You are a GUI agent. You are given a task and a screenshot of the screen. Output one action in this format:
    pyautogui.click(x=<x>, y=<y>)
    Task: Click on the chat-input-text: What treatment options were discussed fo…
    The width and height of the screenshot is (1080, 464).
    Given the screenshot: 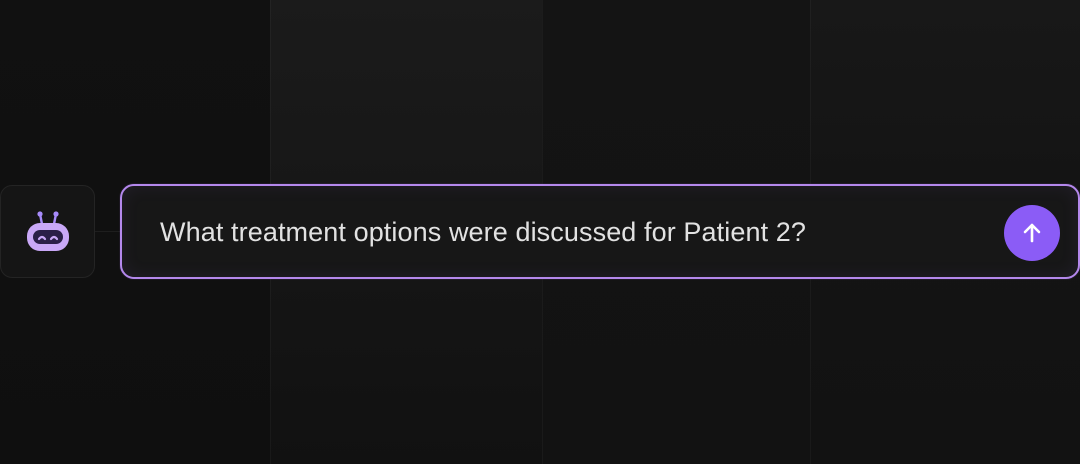 What is the action you would take?
    pyautogui.click(x=483, y=232)
    